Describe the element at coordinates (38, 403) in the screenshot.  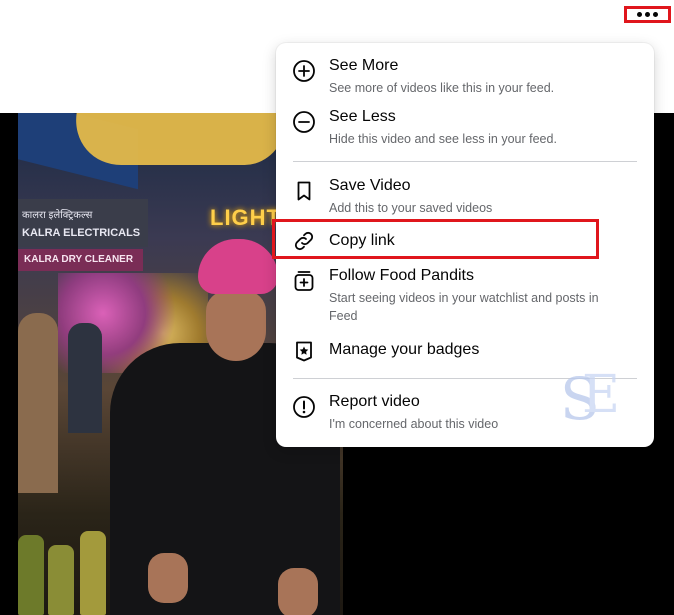
I see `bystander-left` at that location.